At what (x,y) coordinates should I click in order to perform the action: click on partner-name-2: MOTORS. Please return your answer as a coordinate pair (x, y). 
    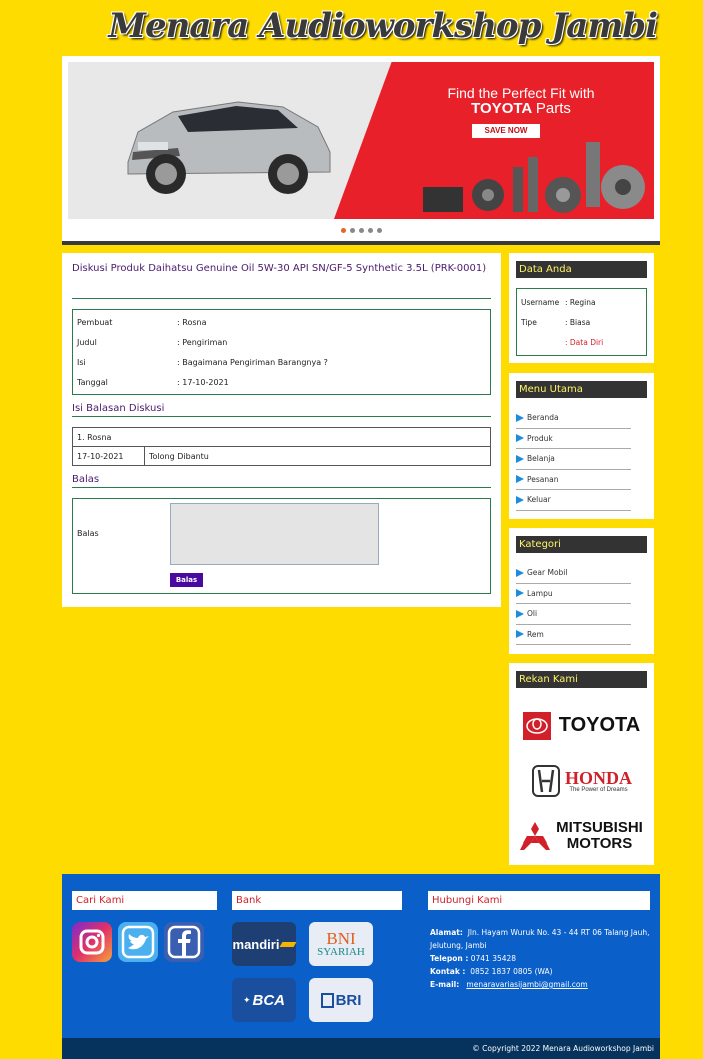
    Looking at the image, I should click on (599, 843).